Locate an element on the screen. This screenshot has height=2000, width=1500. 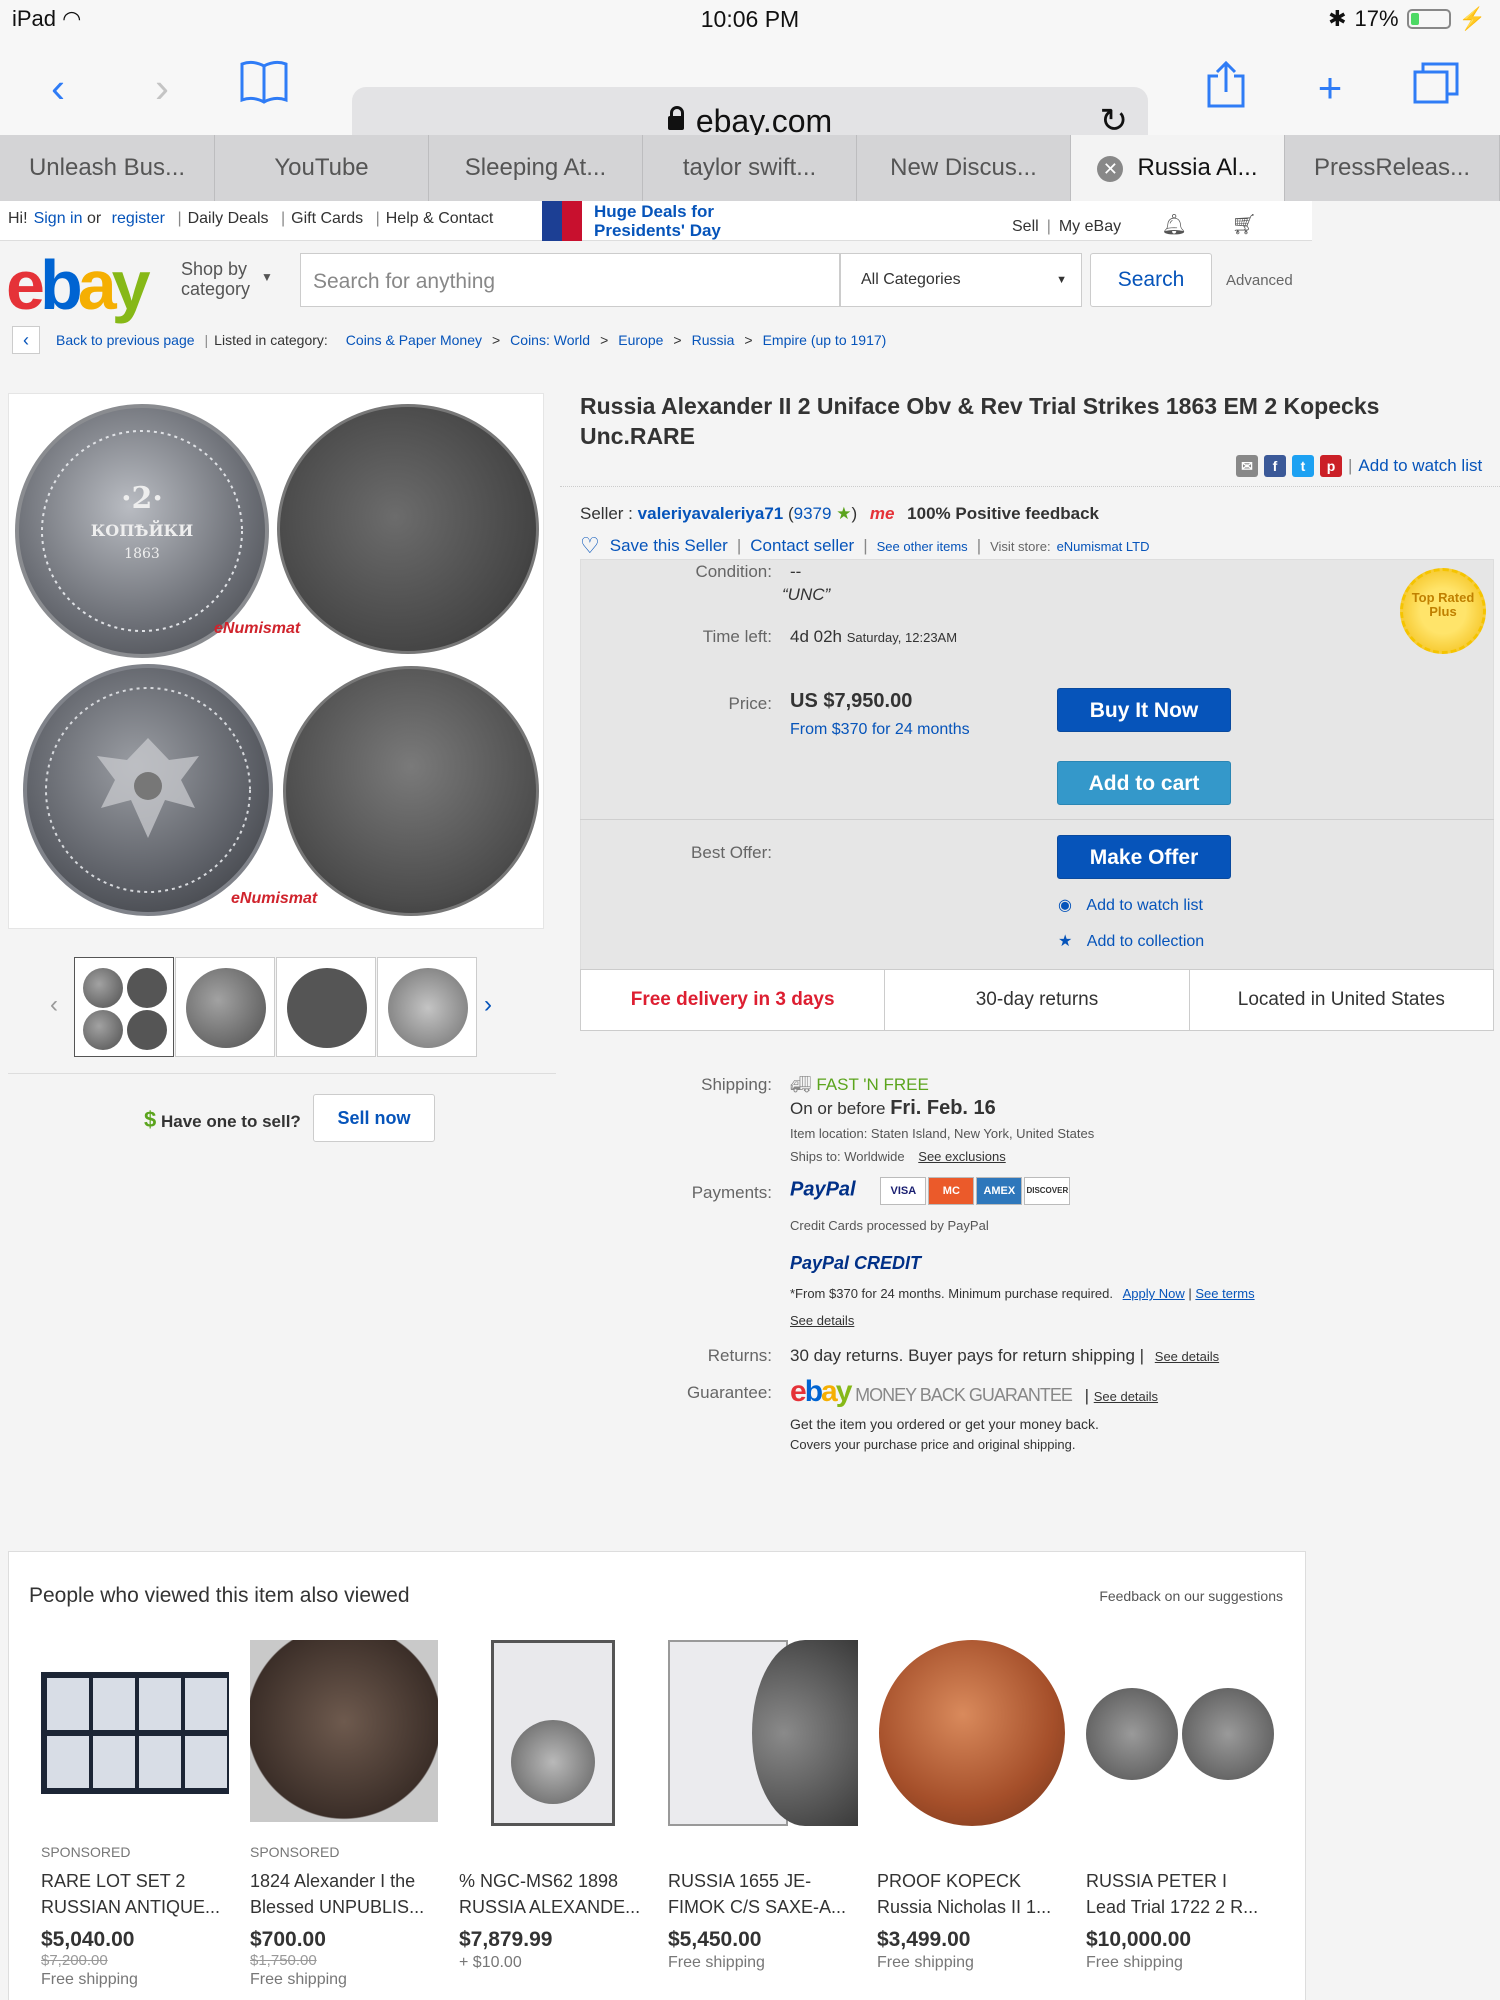
related-item-title-1: RUSSIA 1655 JE- is located at coordinates (763, 1881).